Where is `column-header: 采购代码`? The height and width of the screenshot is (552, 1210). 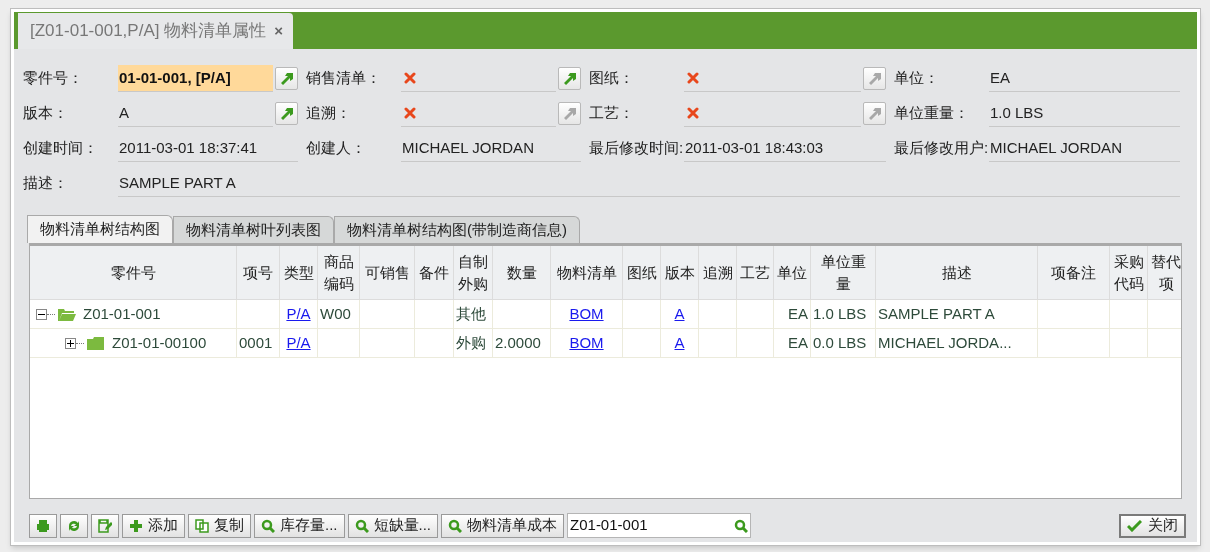
column-header: 采购代码 is located at coordinates (1128, 272).